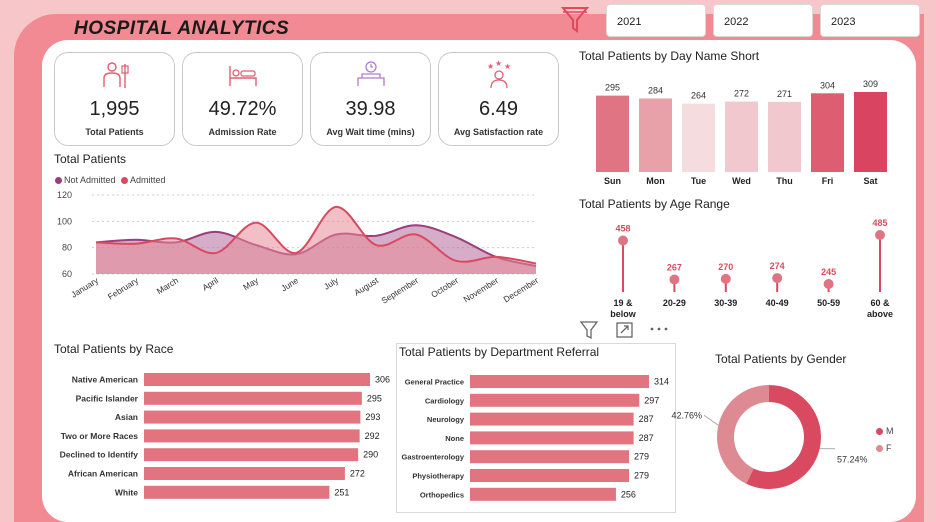 The image size is (936, 522). Describe the element at coordinates (100, 436) in the screenshot. I see `bar-label: Two or More Races` at that location.